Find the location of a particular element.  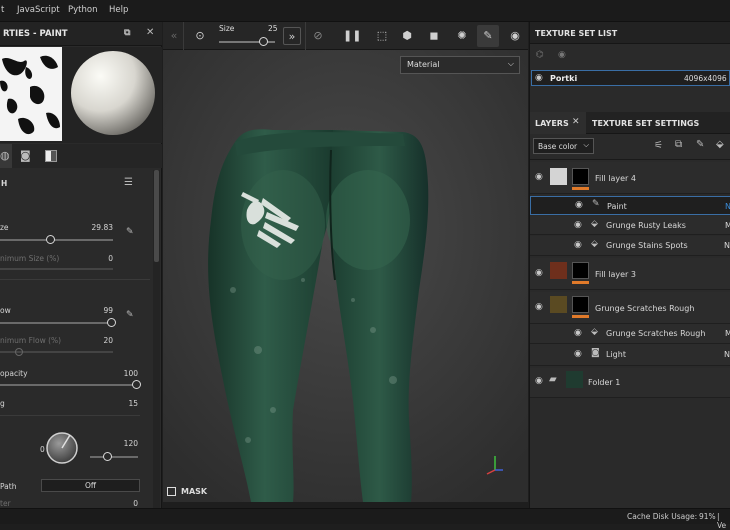

follow-path-dropdown: Off is located at coordinates (90, 485).